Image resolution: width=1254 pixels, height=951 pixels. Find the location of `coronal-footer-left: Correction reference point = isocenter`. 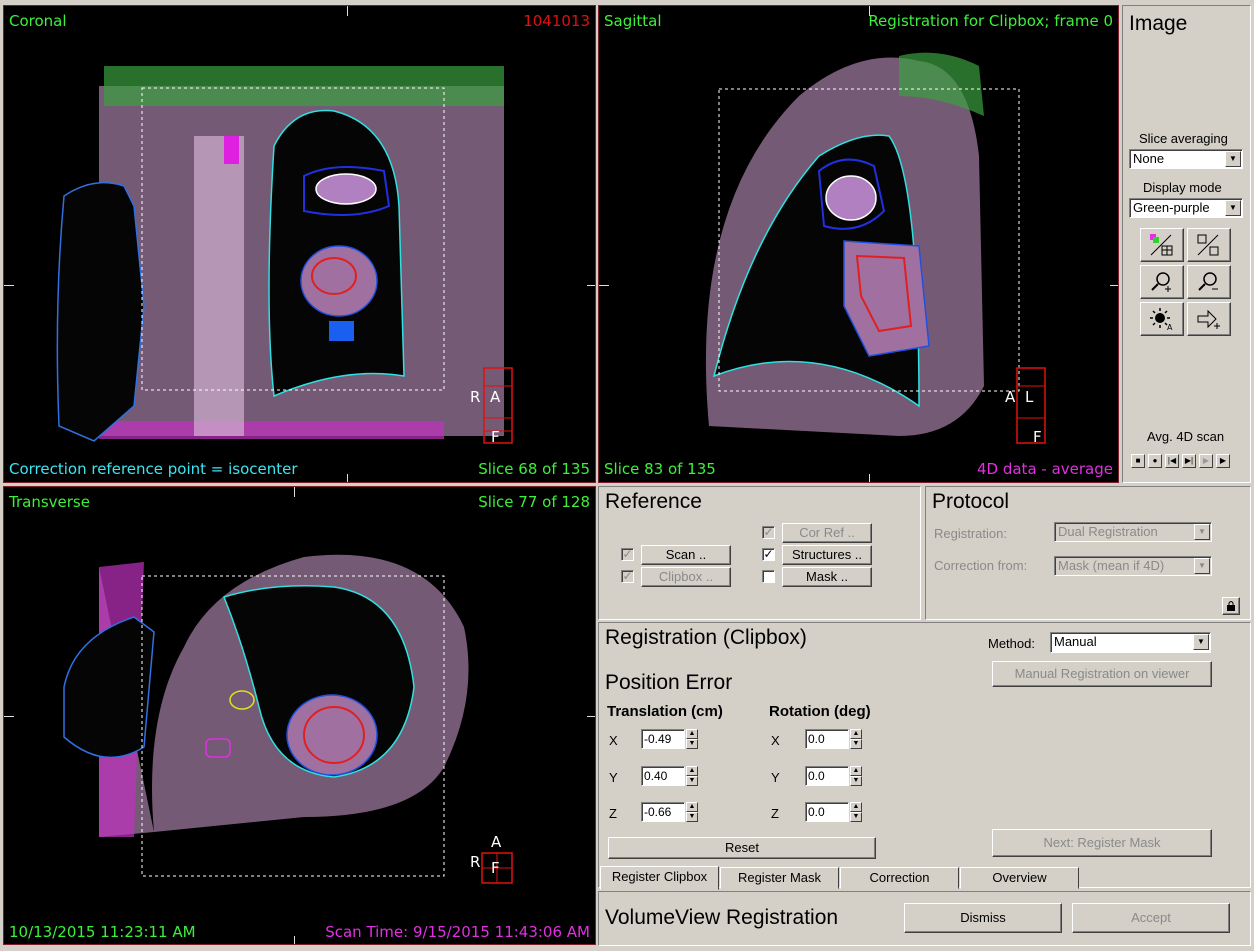

coronal-footer-left: Correction reference point = isocenter is located at coordinates (153, 469).